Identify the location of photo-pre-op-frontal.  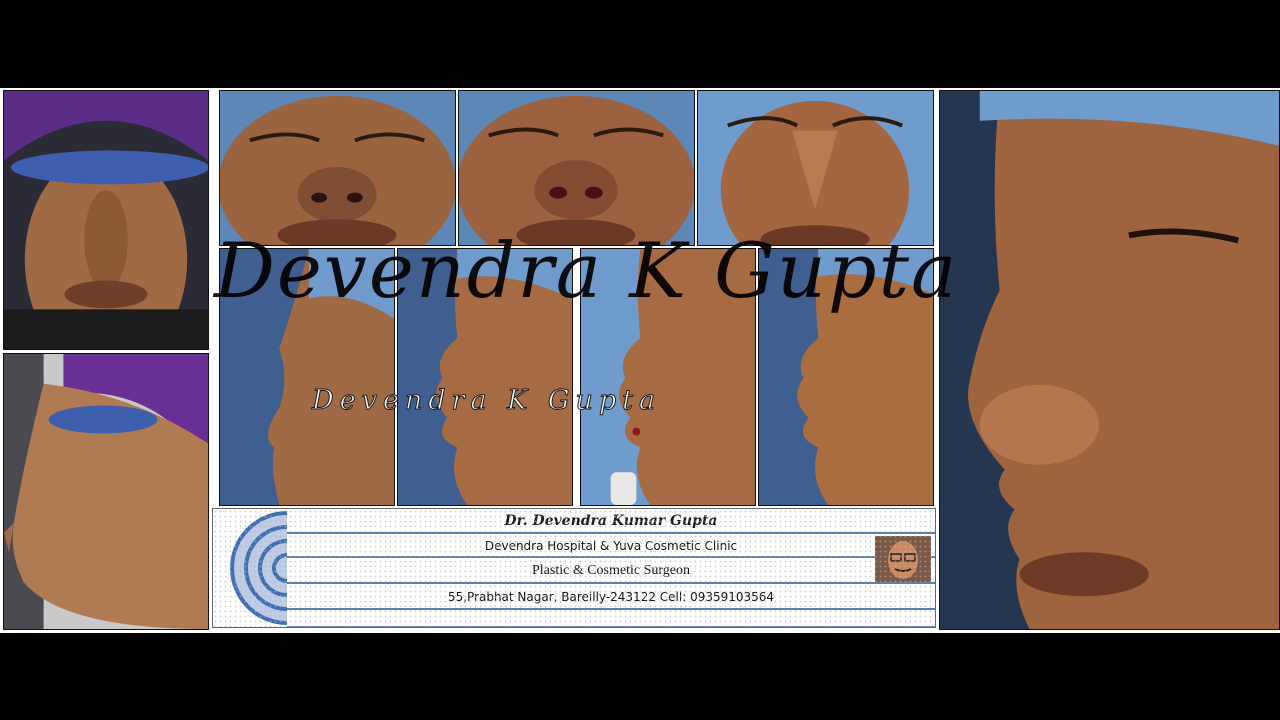
(106, 220).